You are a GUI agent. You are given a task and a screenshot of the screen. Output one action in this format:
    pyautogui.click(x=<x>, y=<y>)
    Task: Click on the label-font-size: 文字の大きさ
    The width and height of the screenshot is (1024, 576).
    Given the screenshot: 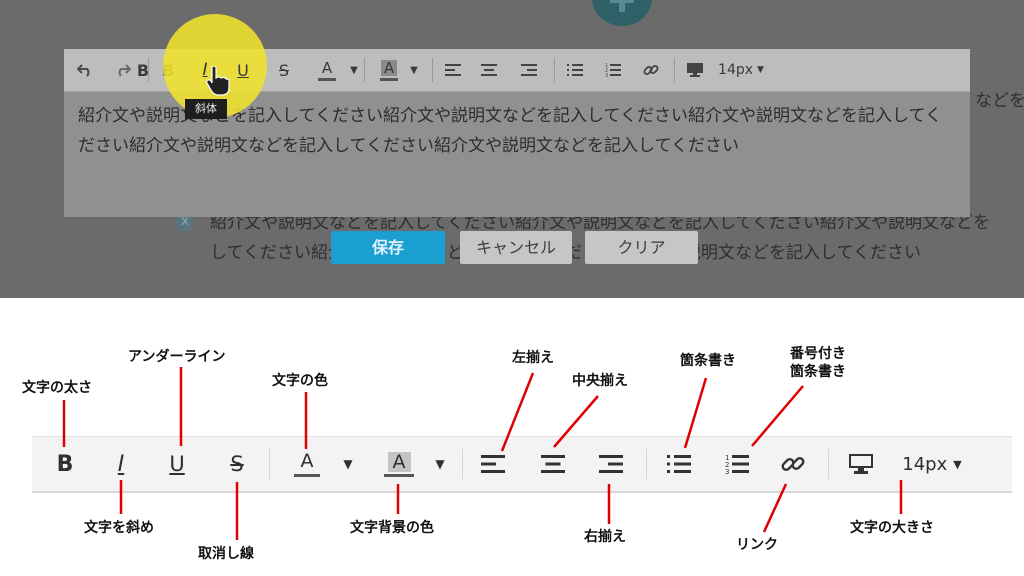 What is the action you would take?
    pyautogui.click(x=892, y=528)
    